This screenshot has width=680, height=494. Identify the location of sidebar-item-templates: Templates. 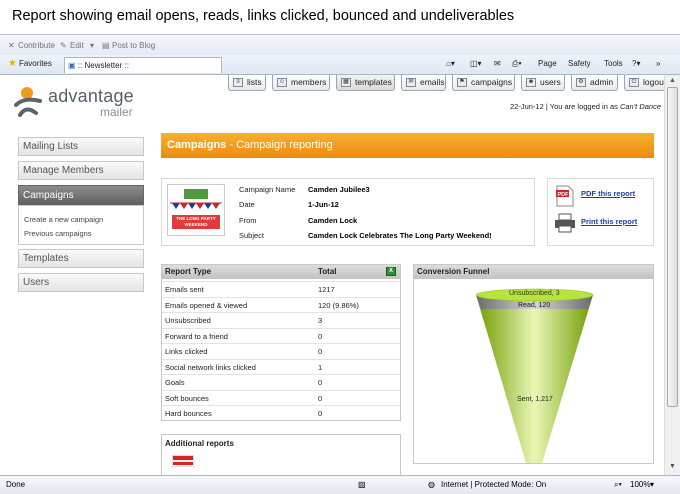
(81, 258).